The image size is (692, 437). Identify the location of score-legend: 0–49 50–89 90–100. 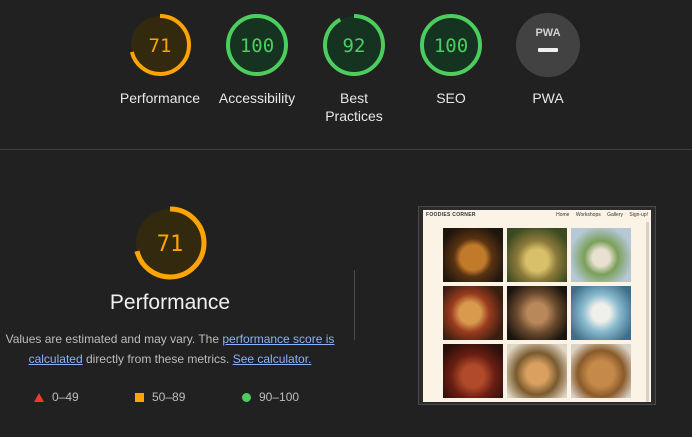
(184, 398).